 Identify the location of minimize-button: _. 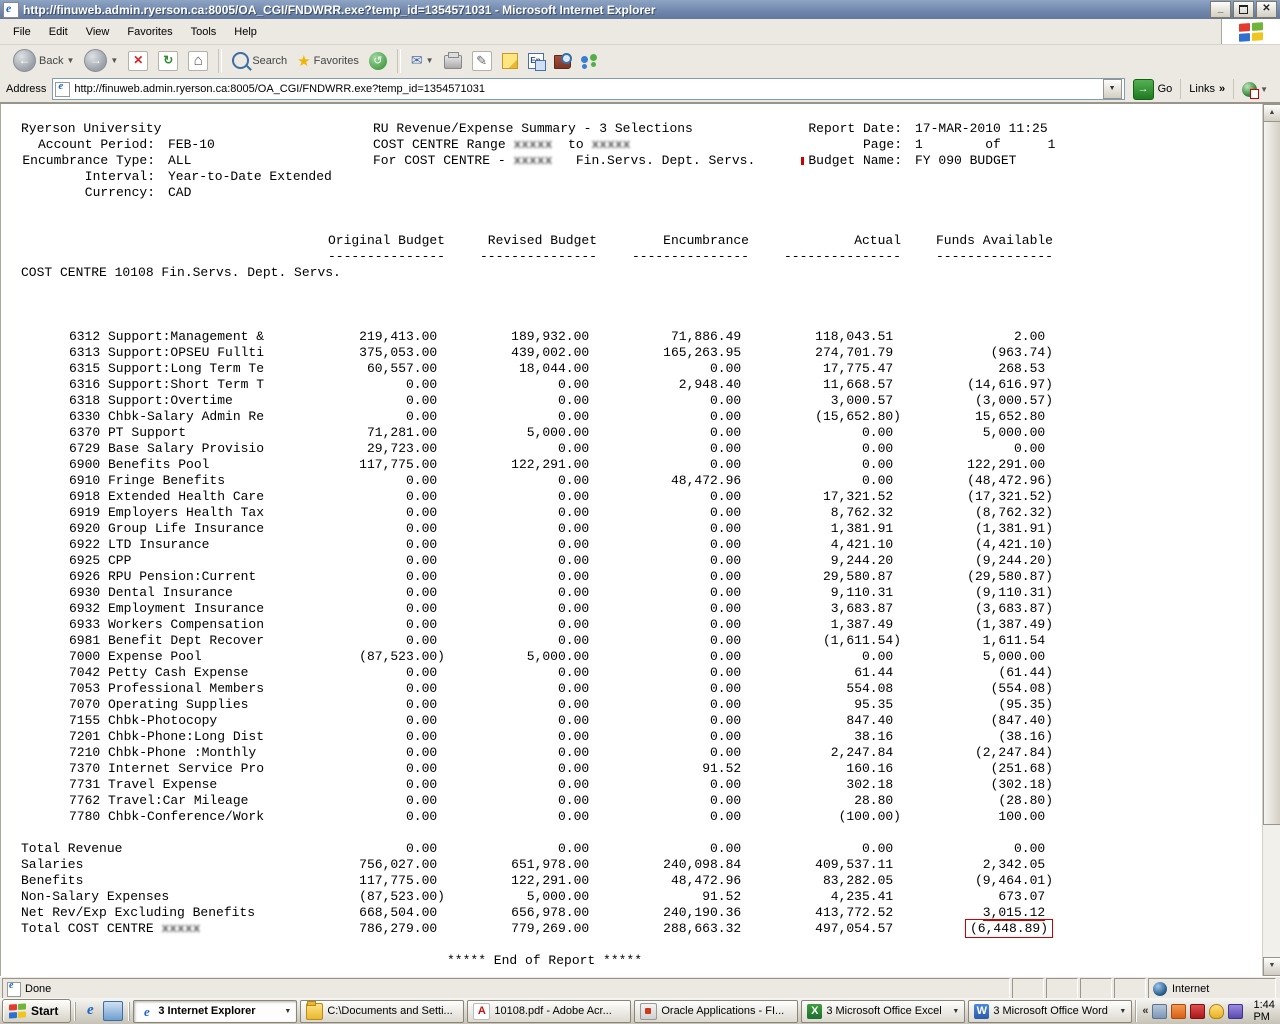
(1220, 9).